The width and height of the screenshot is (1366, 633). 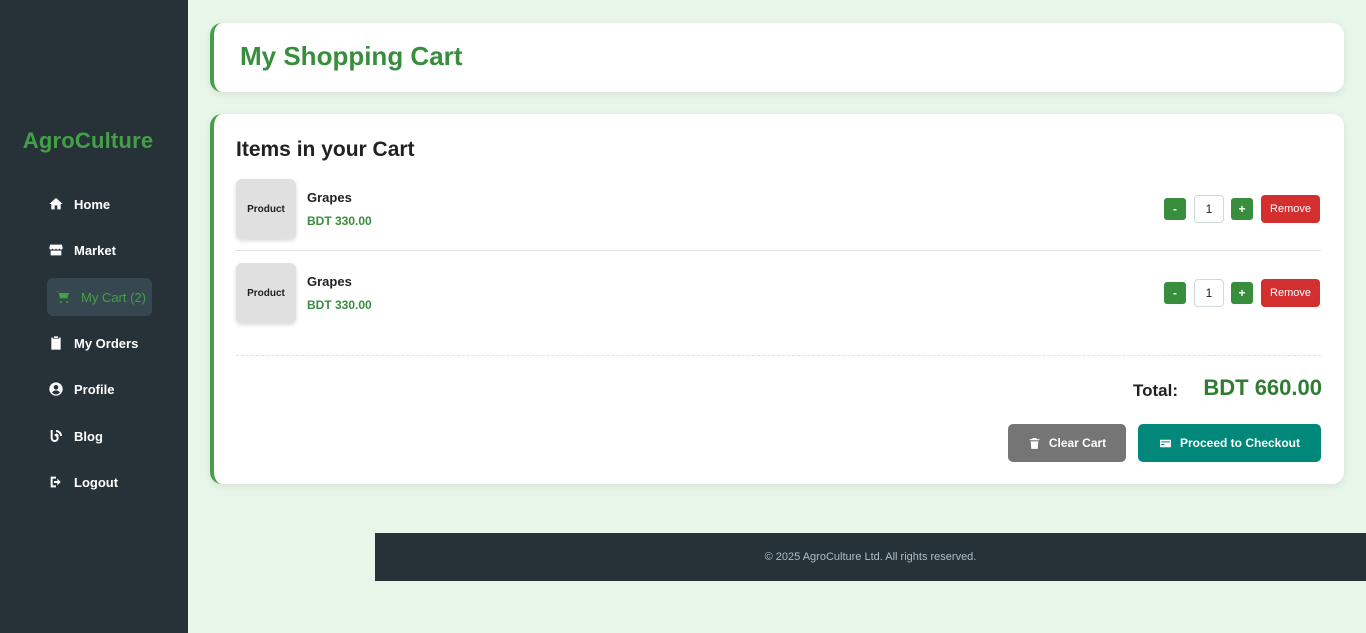 What do you see at coordinates (1165, 443) in the screenshot?
I see `credit-card-icon` at bounding box center [1165, 443].